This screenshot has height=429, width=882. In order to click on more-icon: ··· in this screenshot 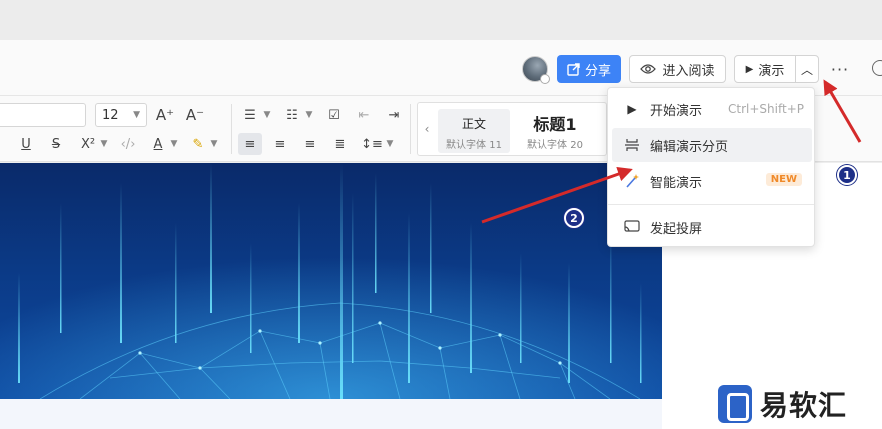, I will do `click(840, 69)`.